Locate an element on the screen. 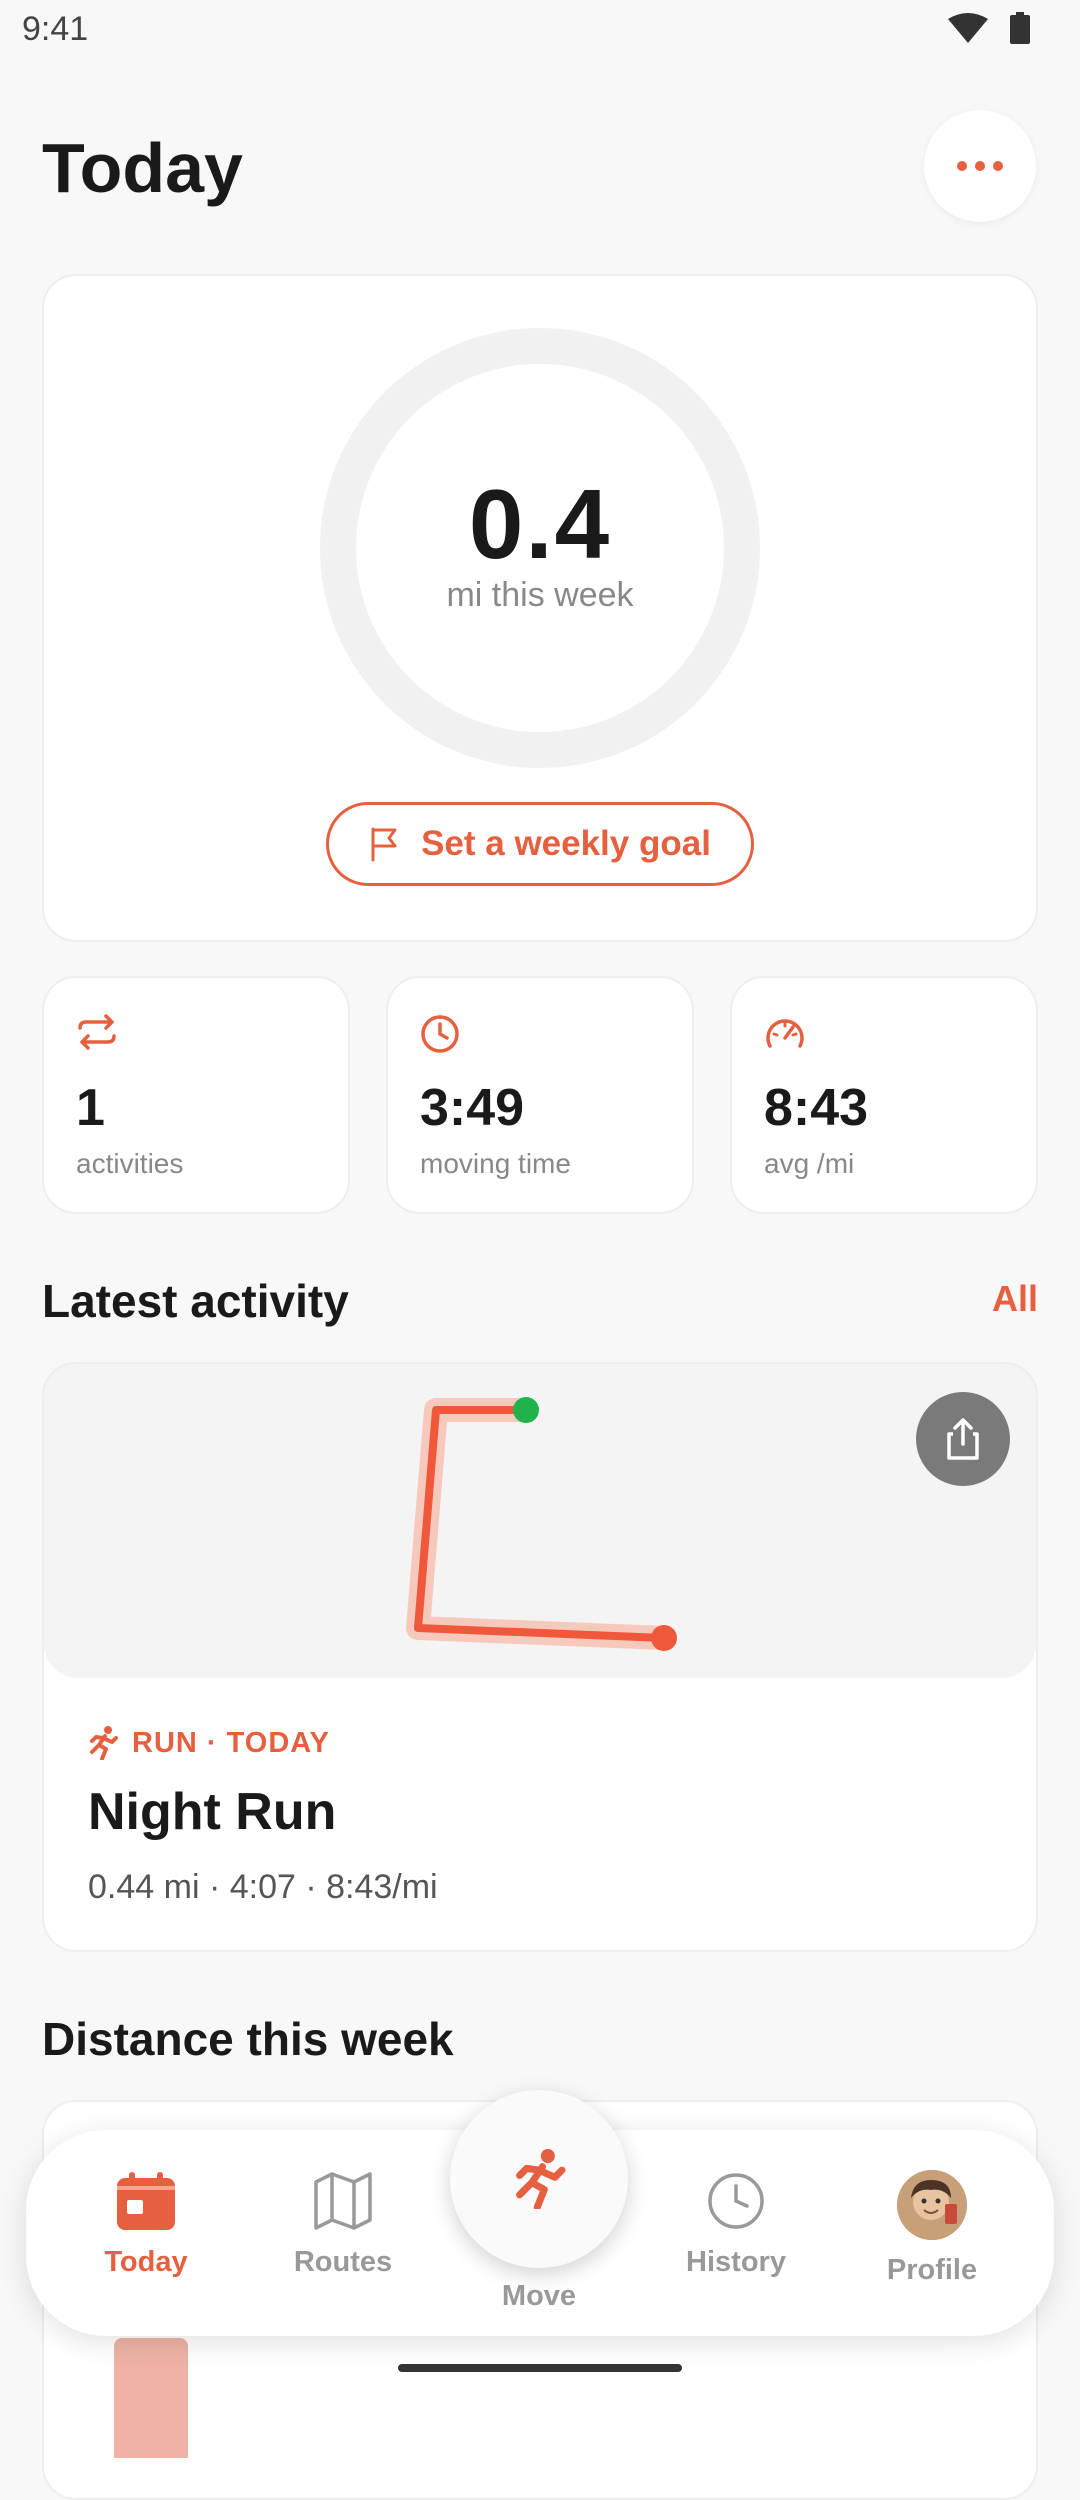 The width and height of the screenshot is (1080, 2500). map-icon is located at coordinates (343, 2201).